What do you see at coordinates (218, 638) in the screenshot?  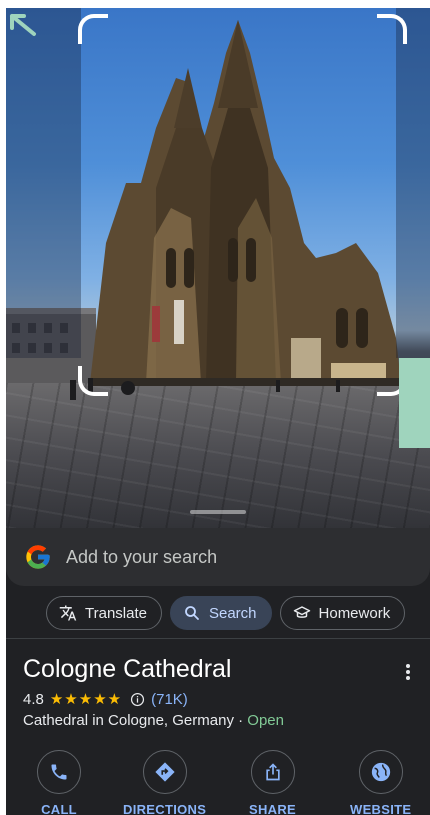 I see `divider` at bounding box center [218, 638].